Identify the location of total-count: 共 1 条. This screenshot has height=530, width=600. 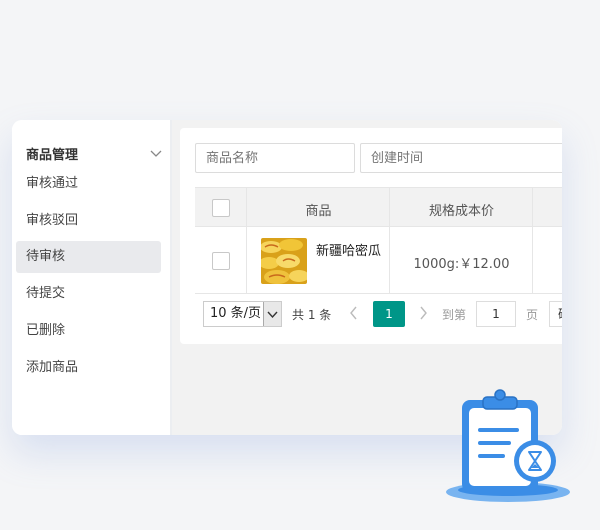
(312, 315).